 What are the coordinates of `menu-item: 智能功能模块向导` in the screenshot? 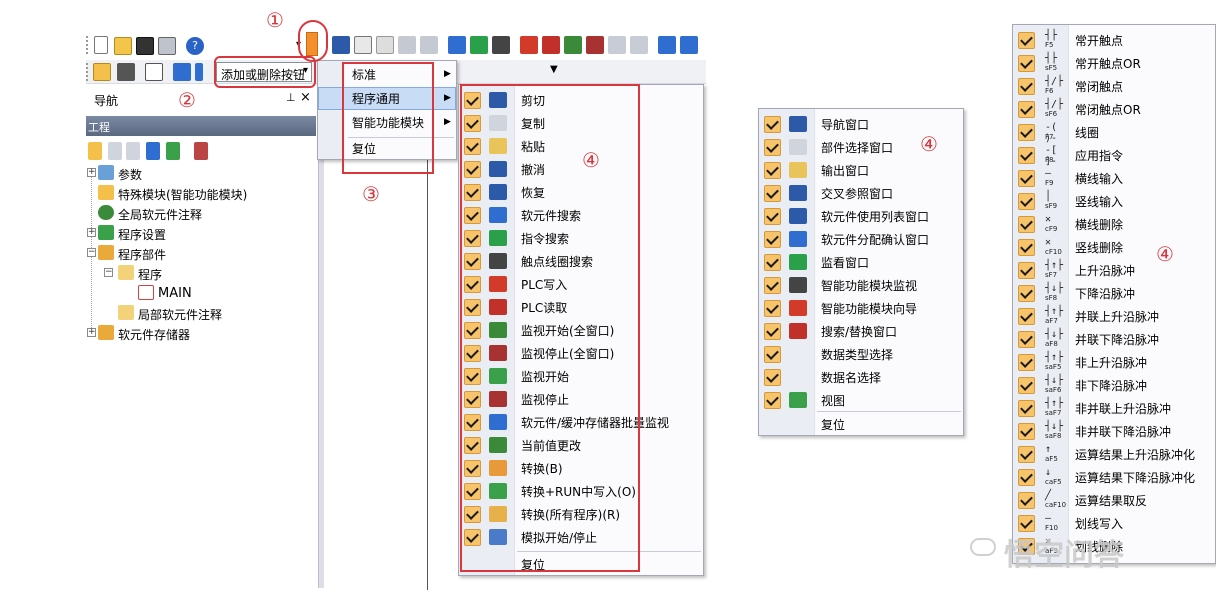 It's located at (861, 308).